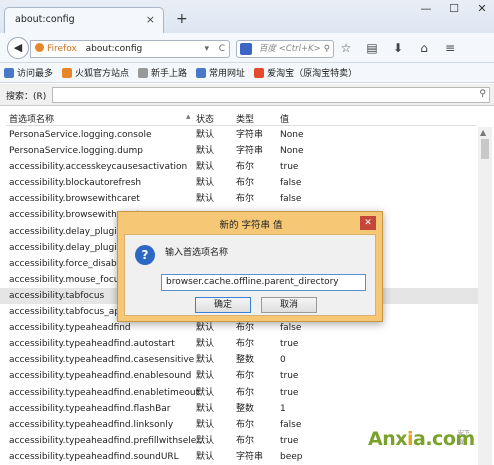  What do you see at coordinates (239, 328) in the screenshot?
I see `table-row: accessibility.typeaheadfind 默认 布尔 false` at bounding box center [239, 328].